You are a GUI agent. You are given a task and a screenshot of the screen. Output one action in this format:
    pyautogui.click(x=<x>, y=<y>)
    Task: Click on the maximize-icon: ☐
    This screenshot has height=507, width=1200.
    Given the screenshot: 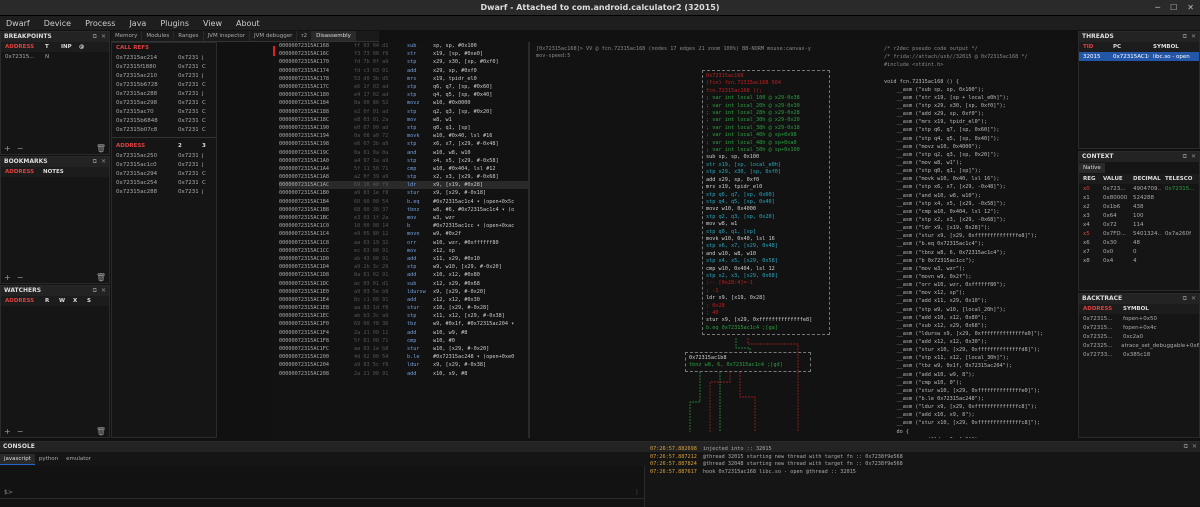 What is the action you would take?
    pyautogui.click(x=1173, y=8)
    